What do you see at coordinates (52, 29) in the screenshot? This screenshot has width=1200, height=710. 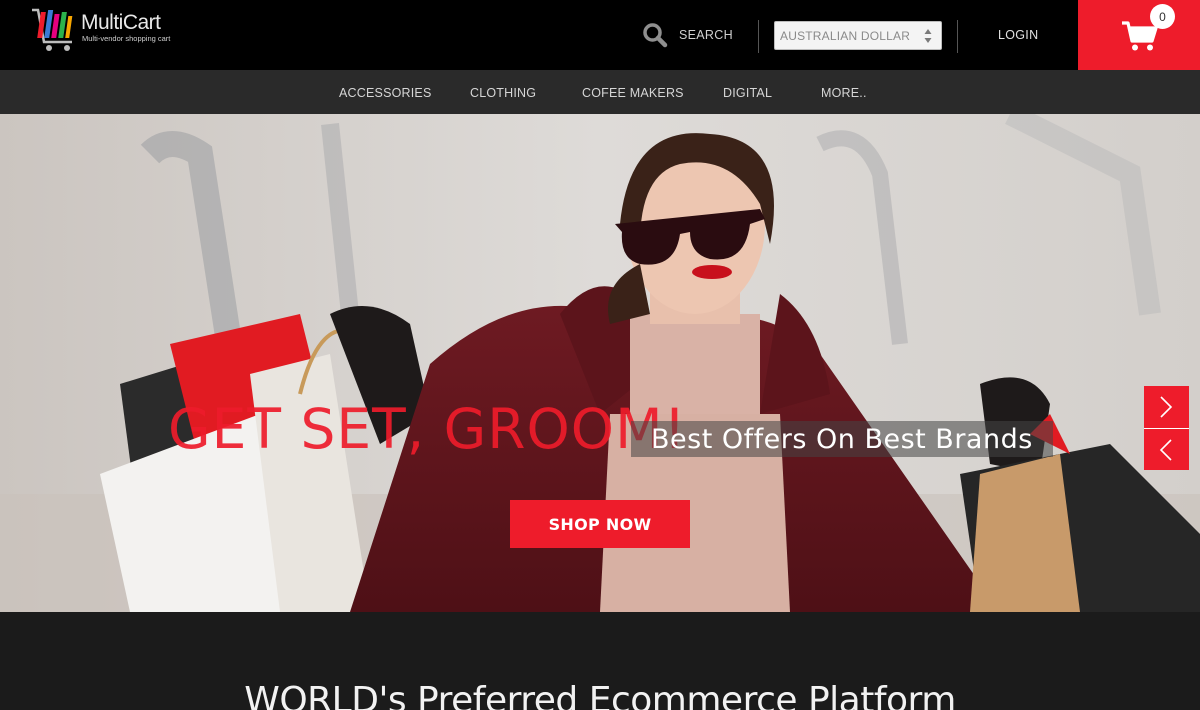 I see `logo-cart-icon` at bounding box center [52, 29].